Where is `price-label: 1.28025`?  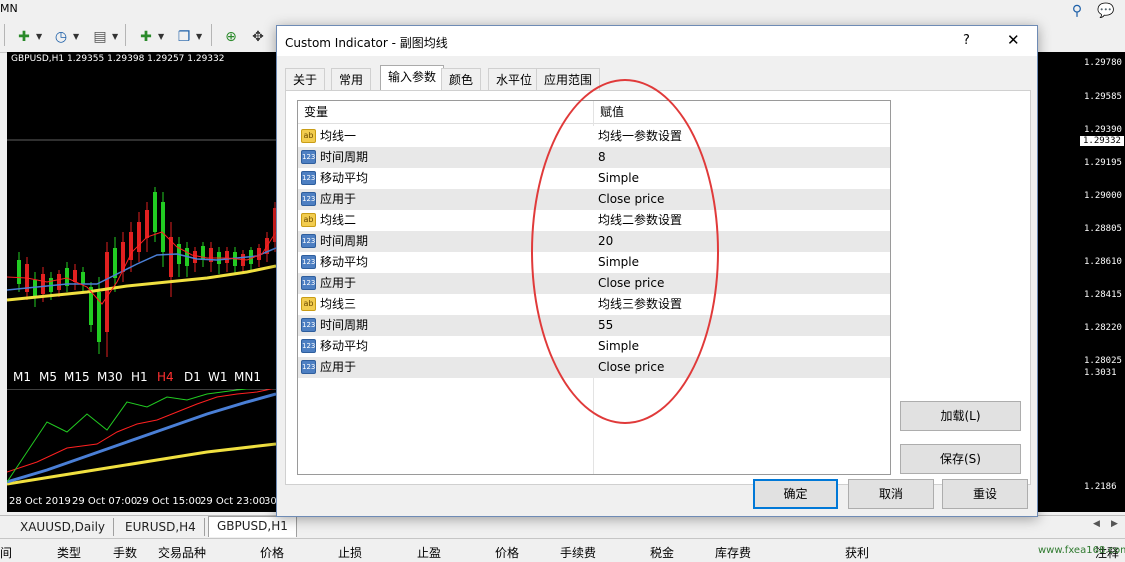 price-label: 1.28025 is located at coordinates (1103, 361).